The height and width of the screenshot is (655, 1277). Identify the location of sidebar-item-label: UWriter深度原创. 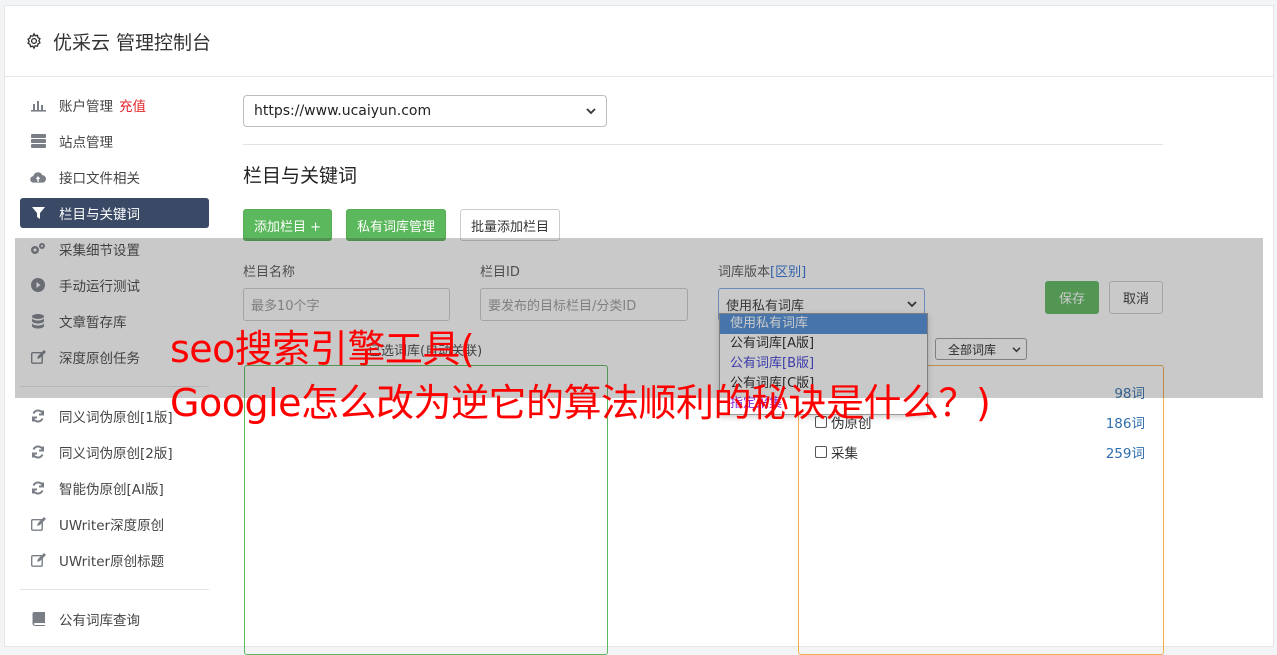
(112, 526).